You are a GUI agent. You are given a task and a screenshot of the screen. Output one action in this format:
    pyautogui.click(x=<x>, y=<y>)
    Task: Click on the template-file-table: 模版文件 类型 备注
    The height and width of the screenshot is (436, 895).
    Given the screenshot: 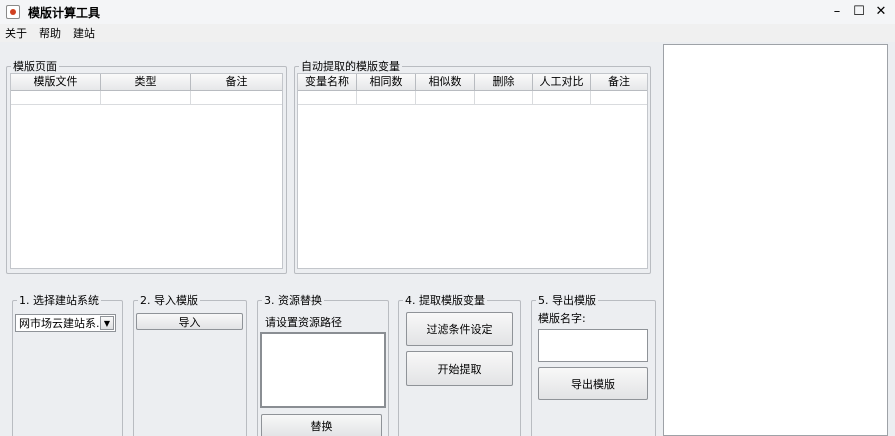 What is the action you would take?
    pyautogui.click(x=146, y=171)
    